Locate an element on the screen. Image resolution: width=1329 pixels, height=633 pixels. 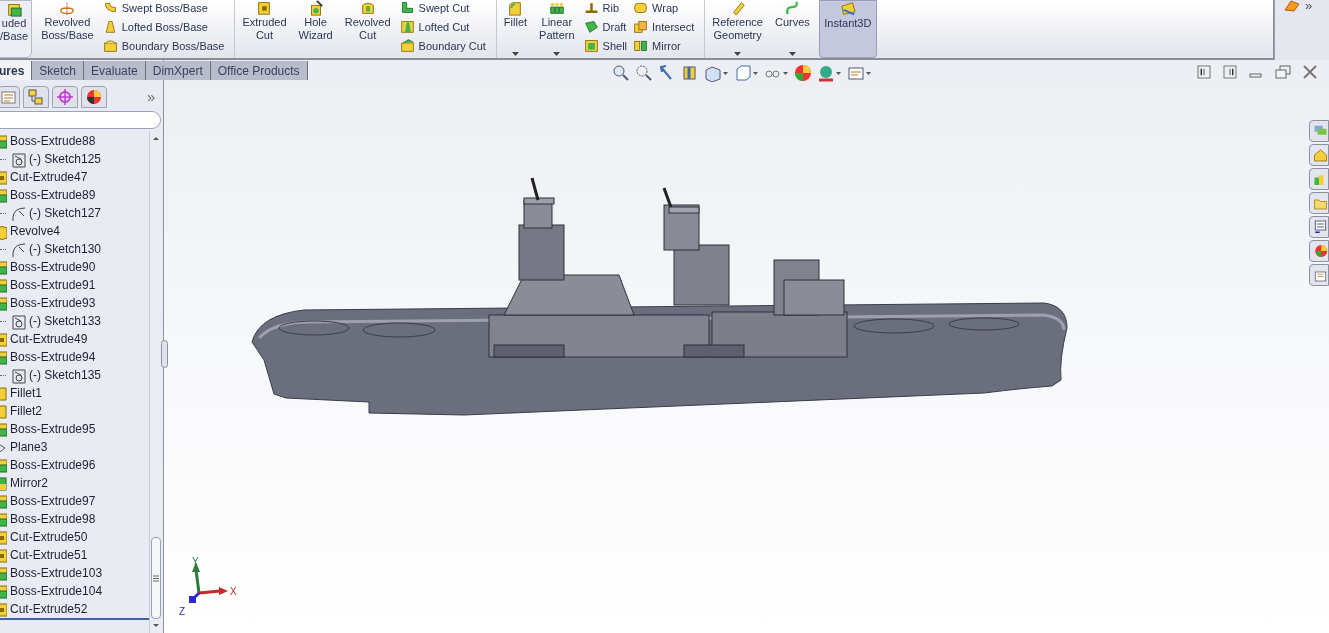
tree-item: Mirror2 is located at coordinates (29, 483).